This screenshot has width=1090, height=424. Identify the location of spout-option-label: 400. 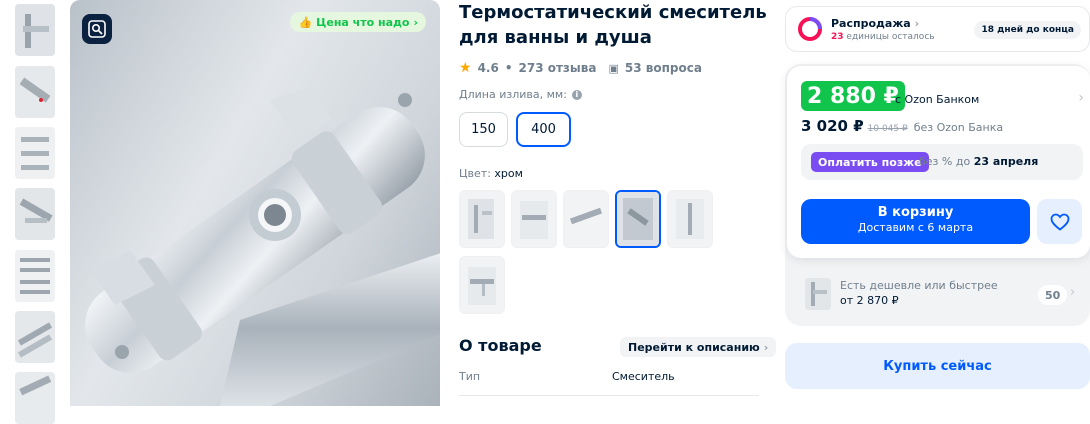
(543, 129).